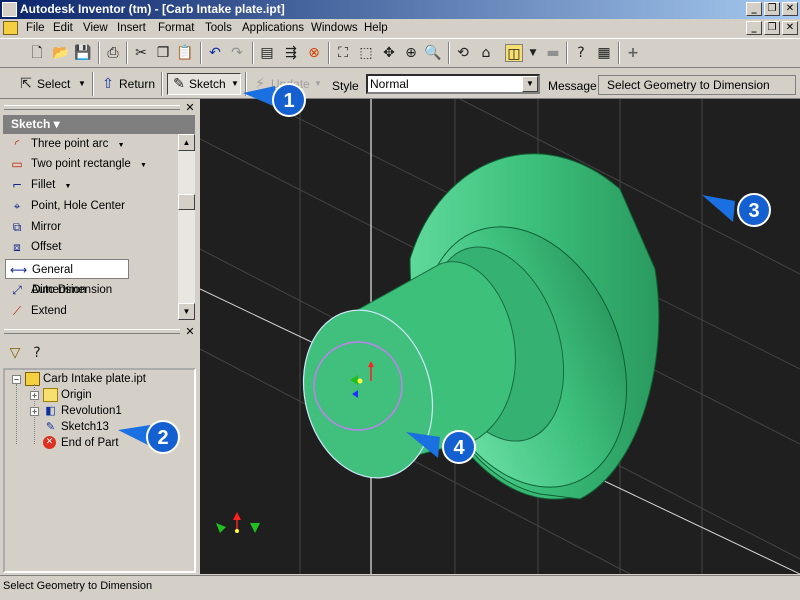 Image resolution: width=800 pixels, height=600 pixels. Describe the element at coordinates (61, 53) in the screenshot. I see `open-folder-icon: 📂` at that location.